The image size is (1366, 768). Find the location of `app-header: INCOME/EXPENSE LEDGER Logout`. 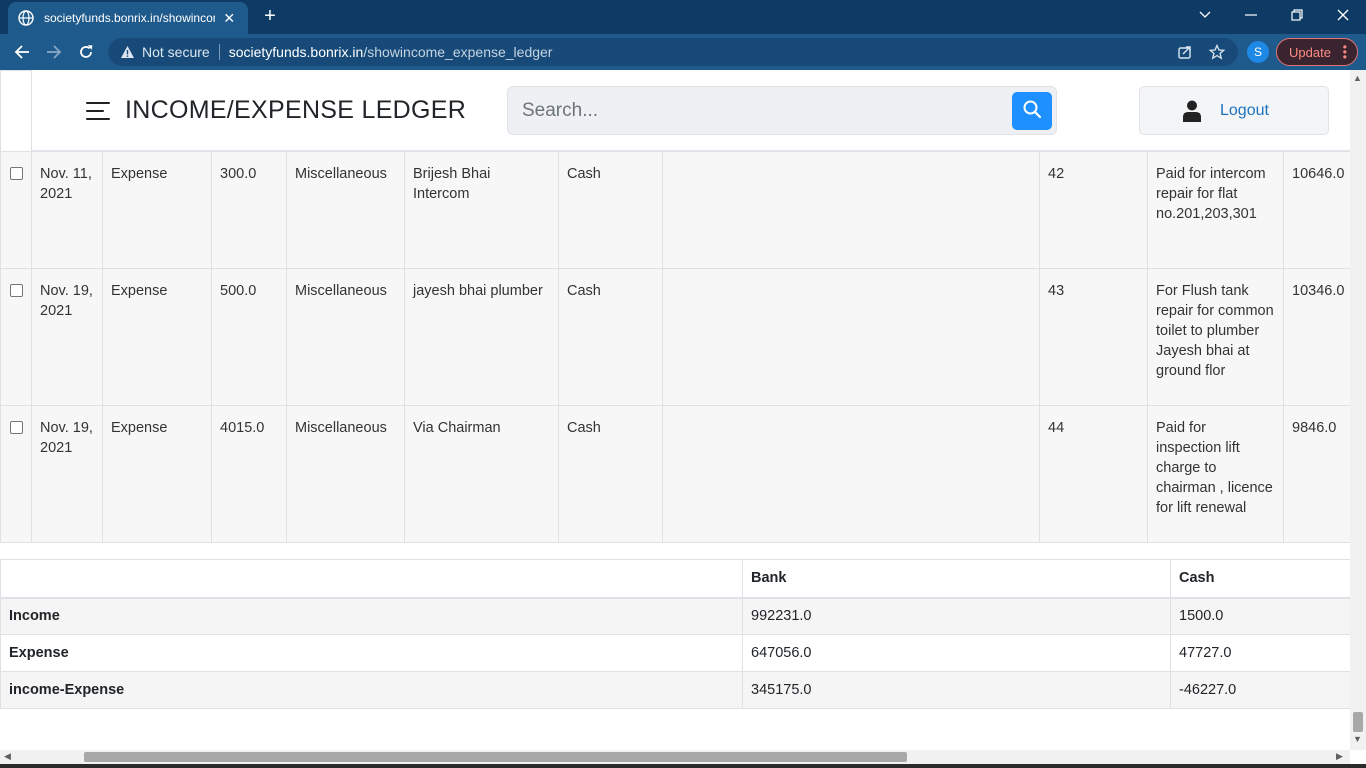

app-header: INCOME/EXPENSE LEDGER Logout is located at coordinates (691, 110).